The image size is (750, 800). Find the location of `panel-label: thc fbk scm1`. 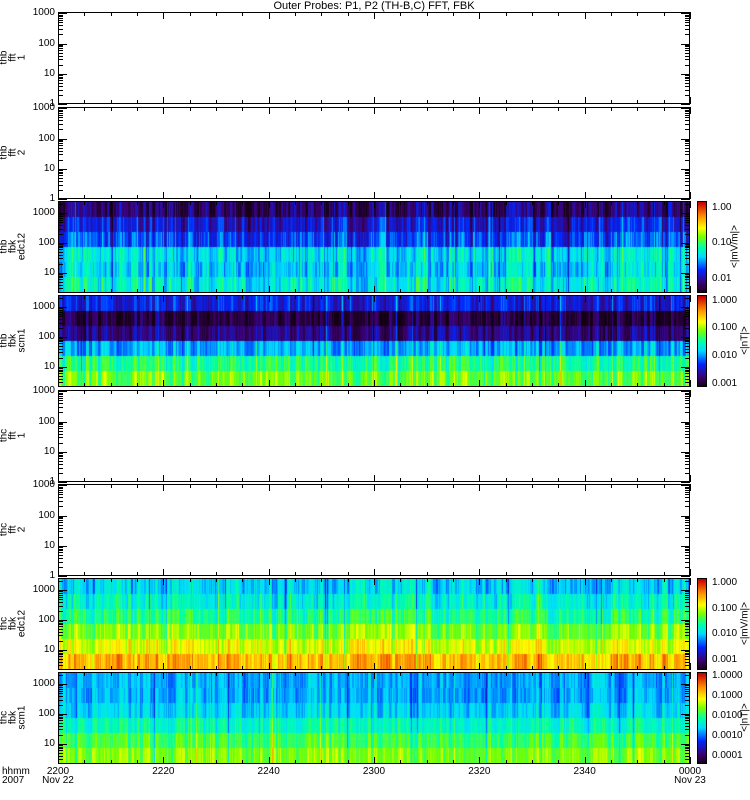

panel-label: thc fbk scm1 is located at coordinates (14, 718).